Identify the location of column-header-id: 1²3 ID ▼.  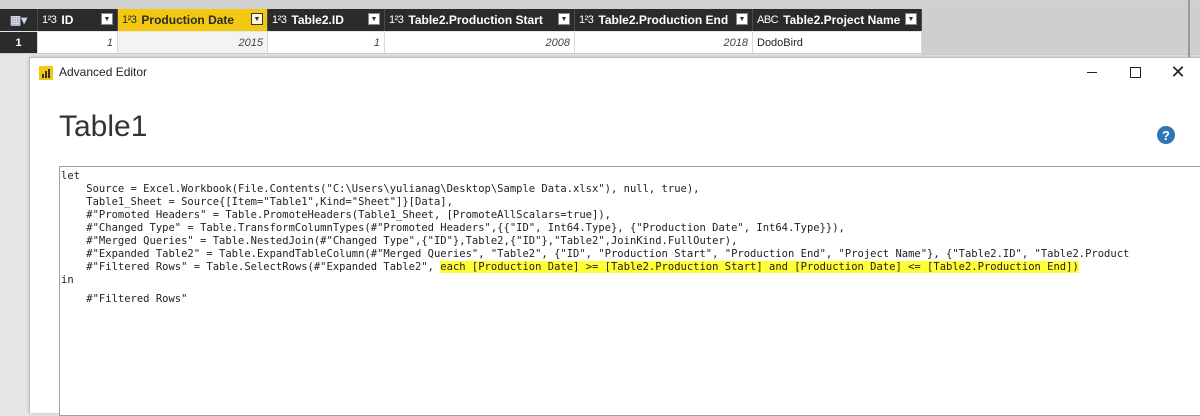
(78, 20).